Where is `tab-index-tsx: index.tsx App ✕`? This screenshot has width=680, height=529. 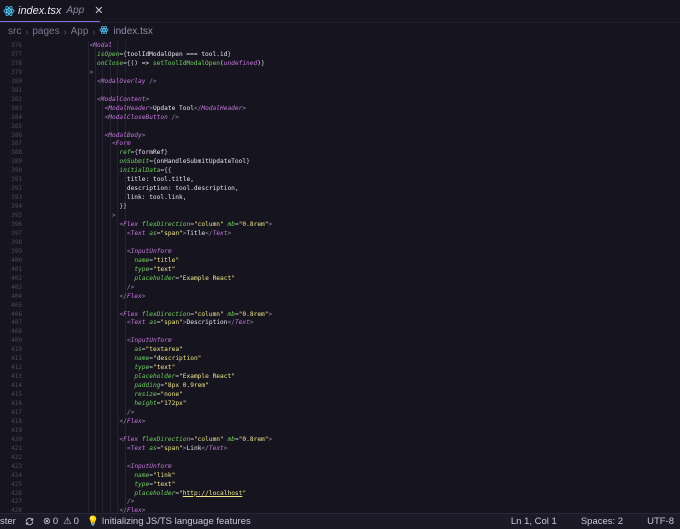
tab-index-tsx: index.tsx App ✕ is located at coordinates (51, 11).